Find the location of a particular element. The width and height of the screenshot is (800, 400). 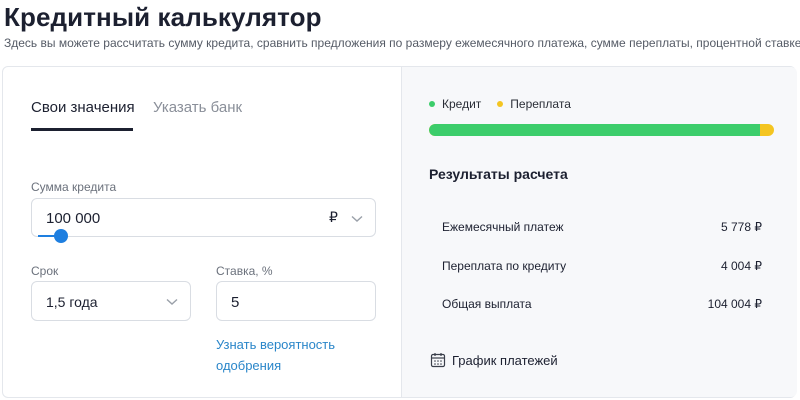

approval-probability-link: Узнать вероятность одобрения is located at coordinates (286, 355).